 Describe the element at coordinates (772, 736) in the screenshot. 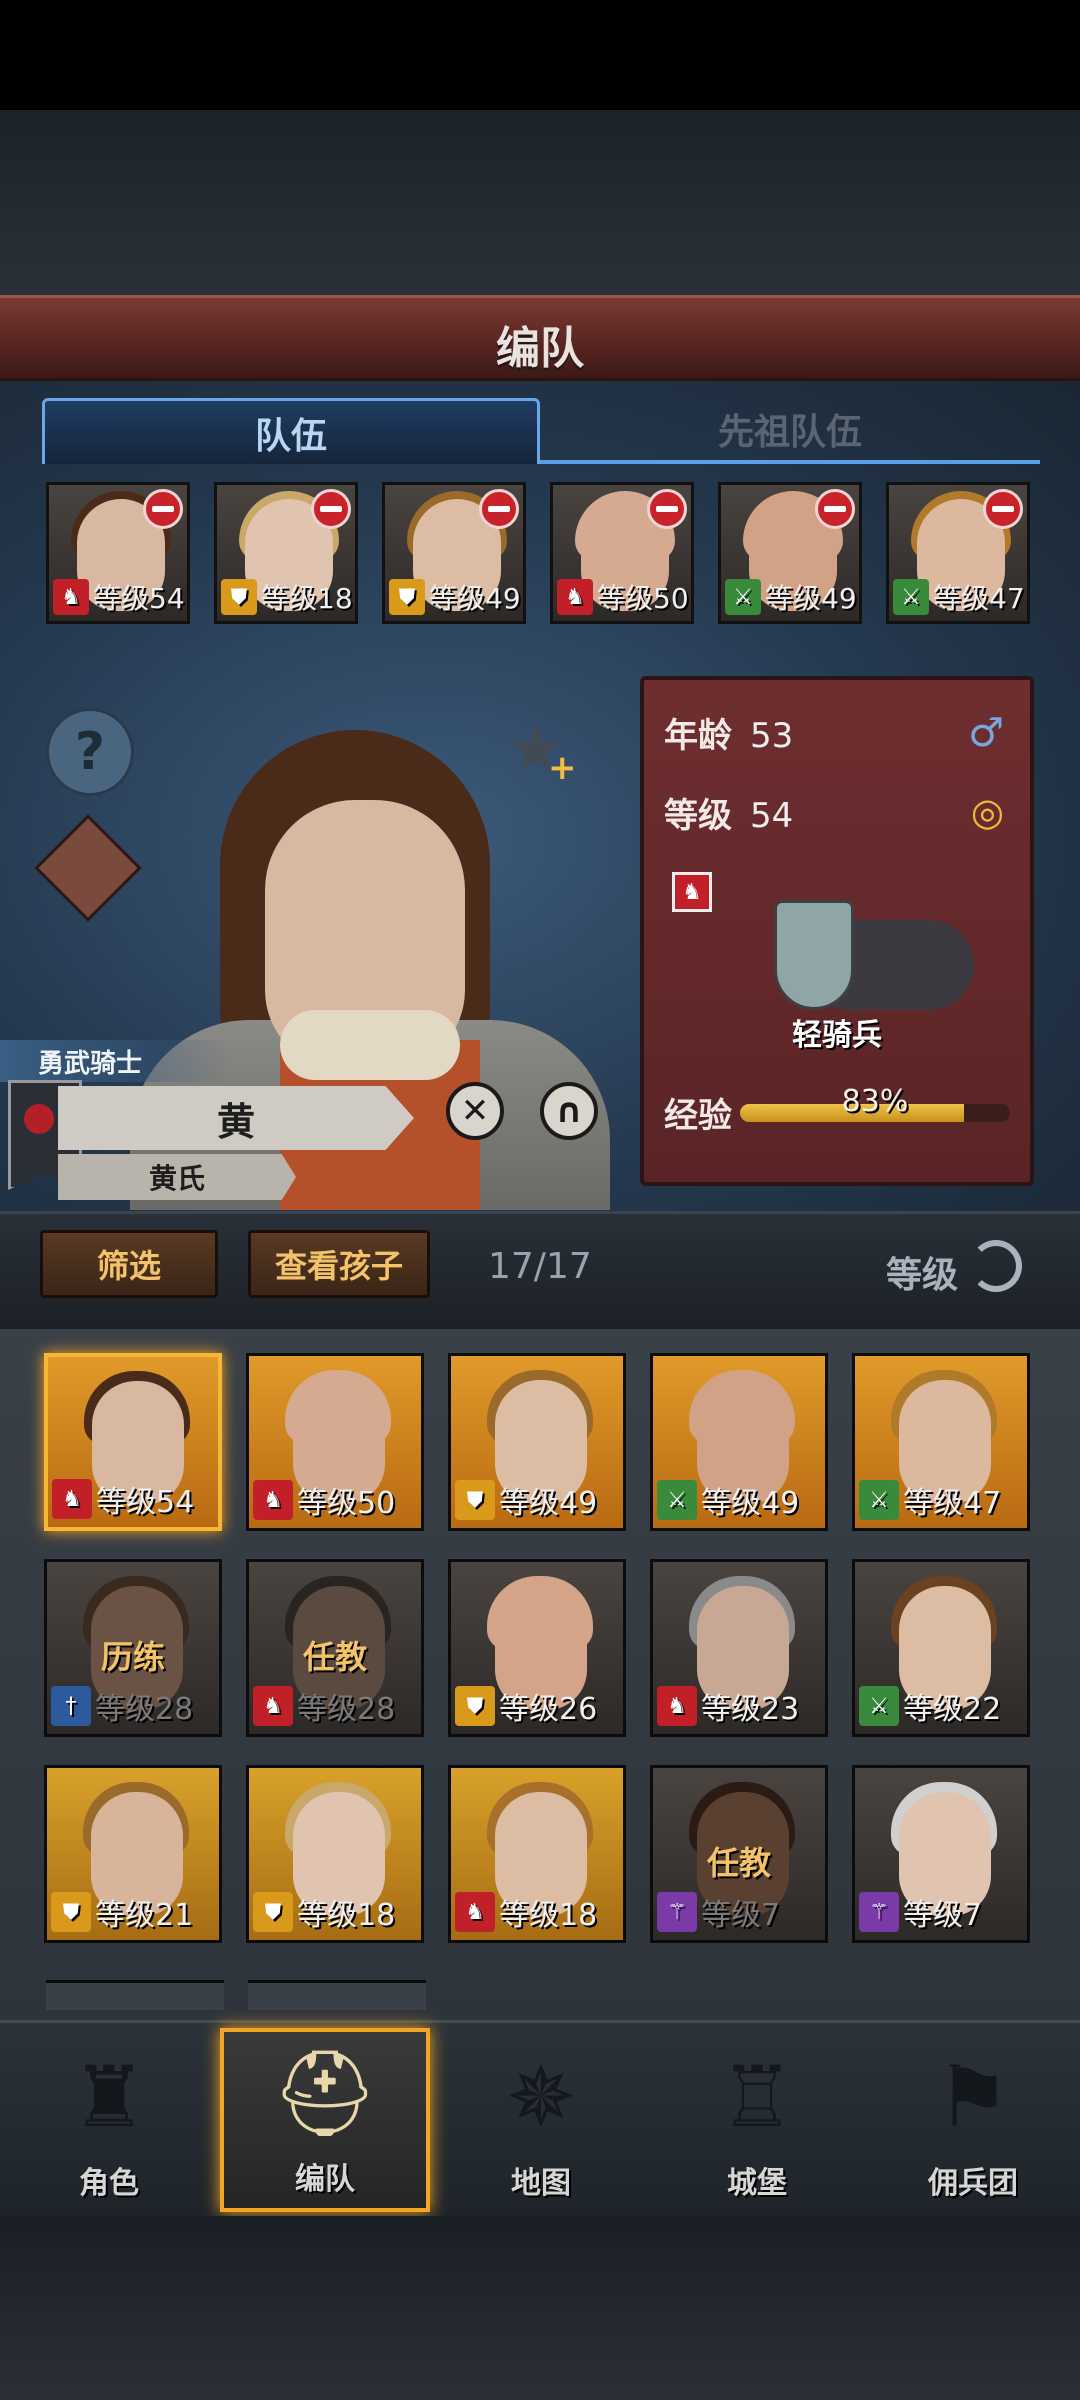

I see `age-value: 53` at that location.